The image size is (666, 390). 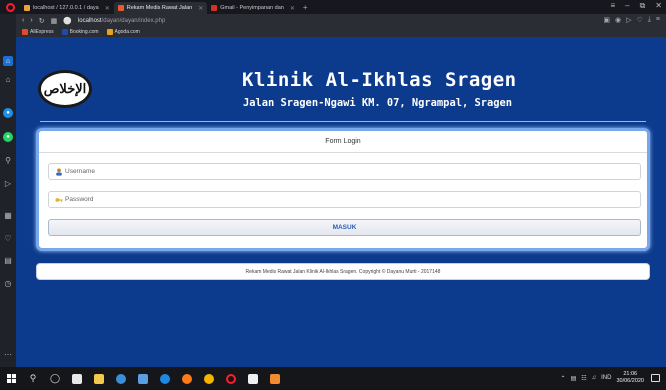 I want to click on aliexpress-icon, so click(x=25, y=32).